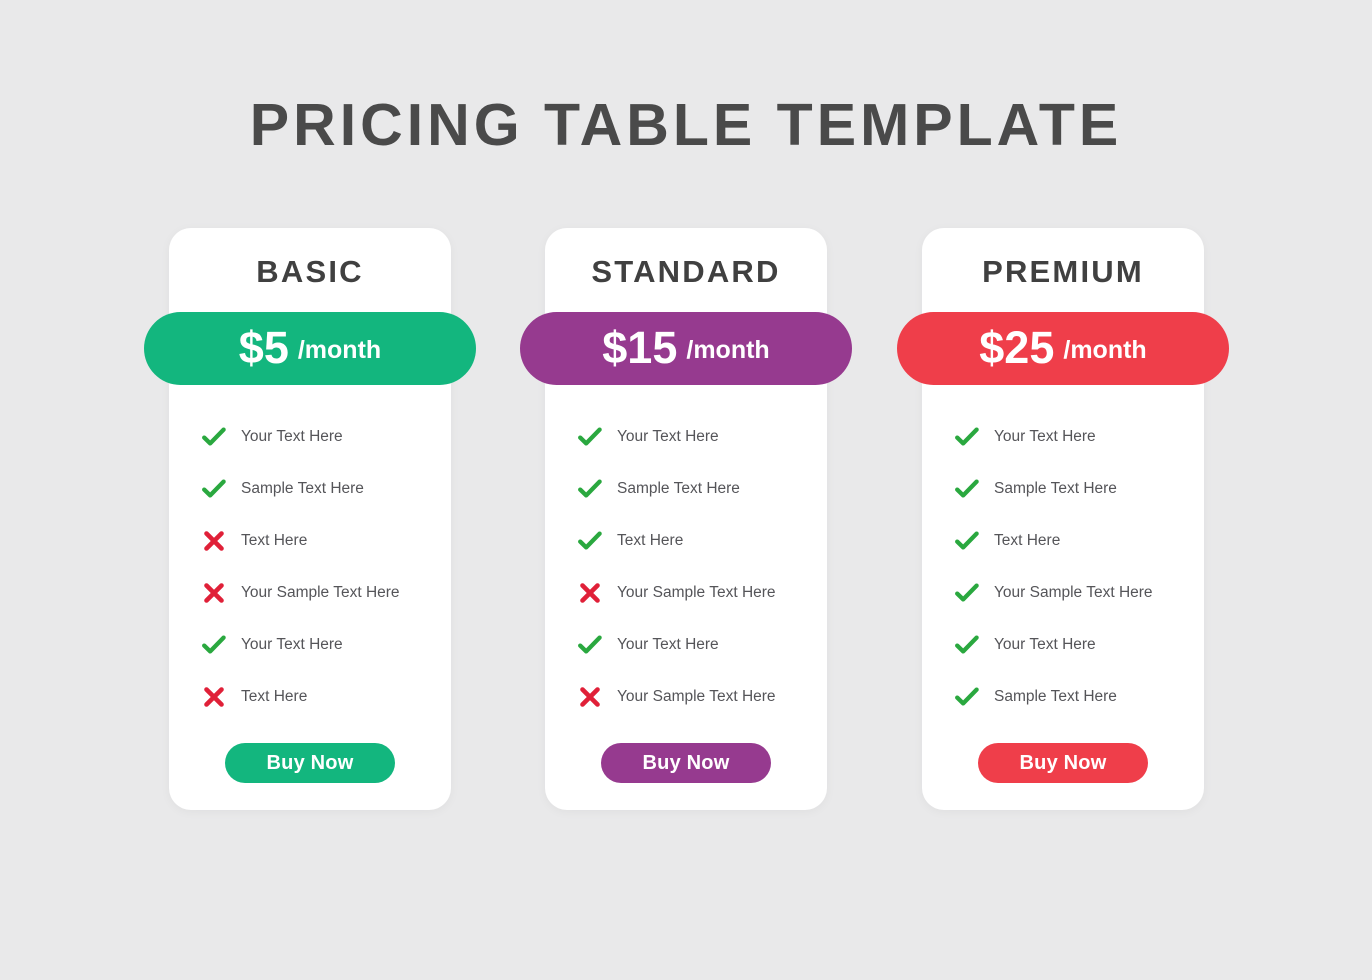  What do you see at coordinates (263, 347) in the screenshot?
I see `price-amount: $5` at bounding box center [263, 347].